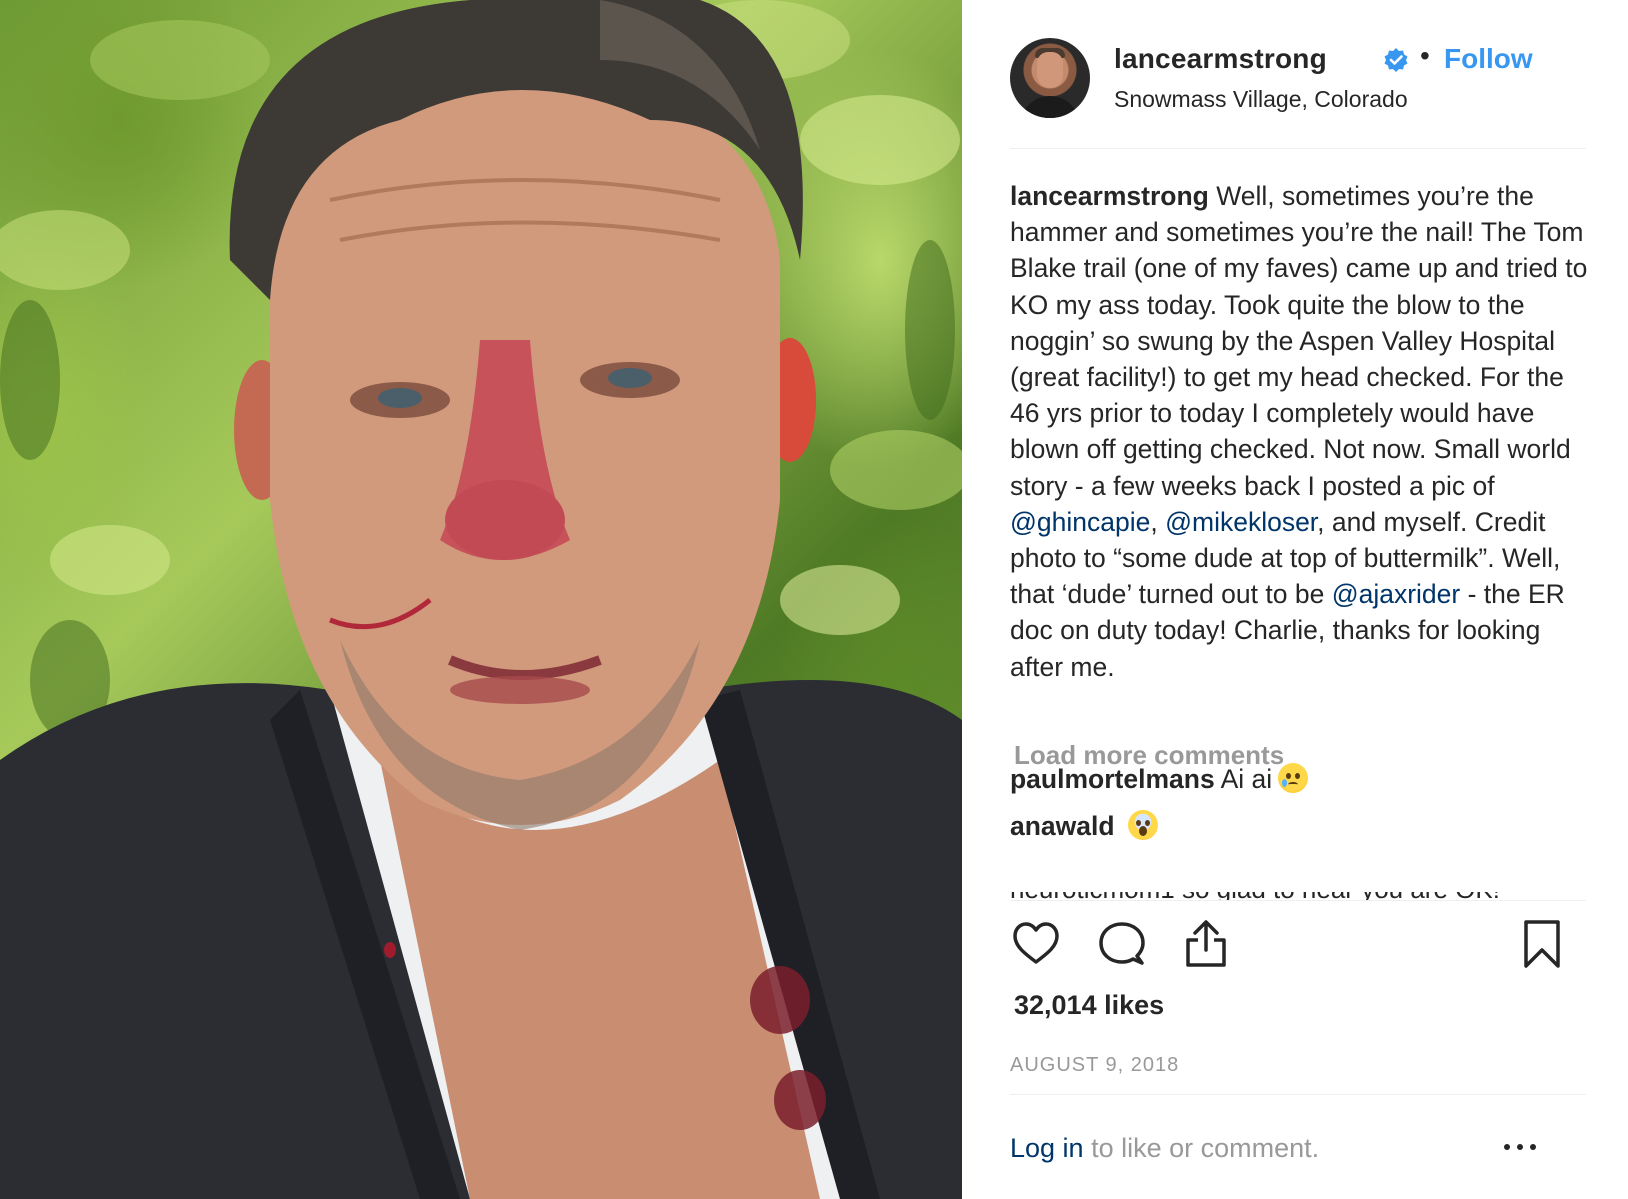 This screenshot has height=1199, width=1628. Describe the element at coordinates (1050, 70) in the screenshot. I see `avatar-face` at that location.